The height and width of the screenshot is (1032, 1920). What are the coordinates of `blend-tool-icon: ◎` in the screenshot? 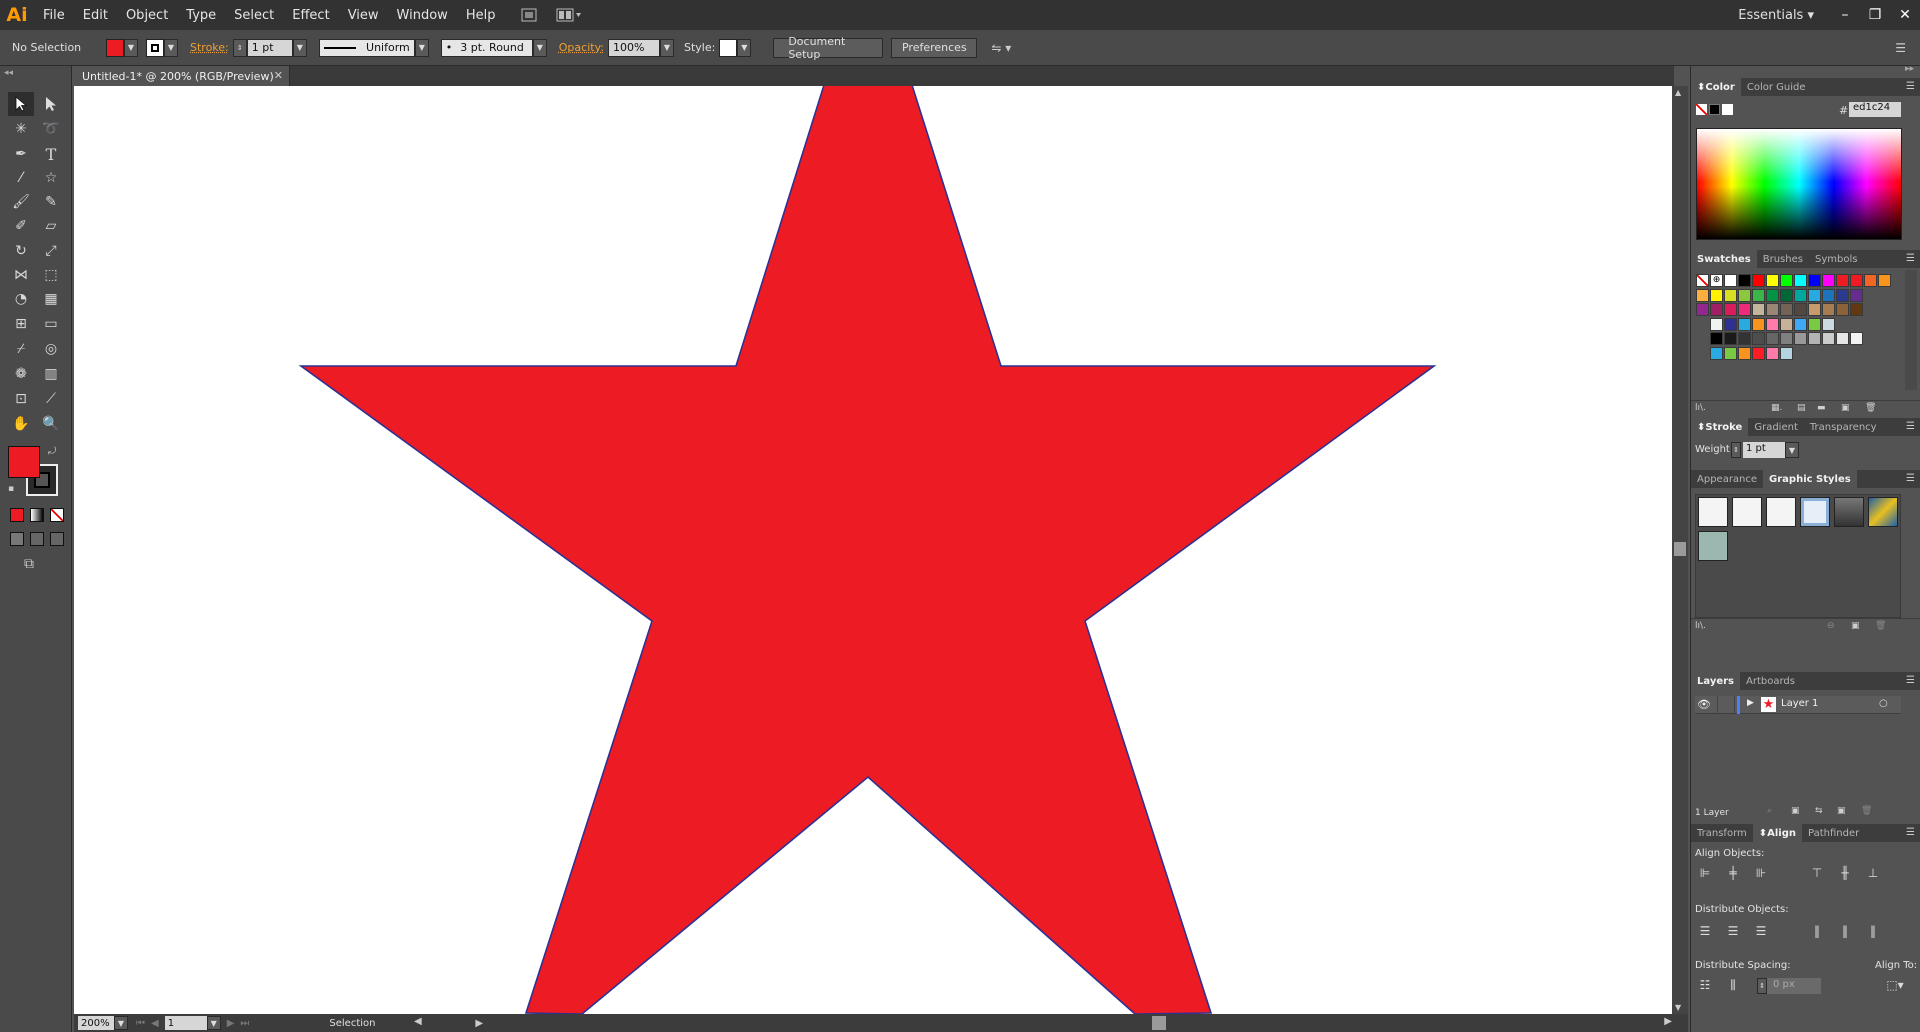 It's located at (51, 349).